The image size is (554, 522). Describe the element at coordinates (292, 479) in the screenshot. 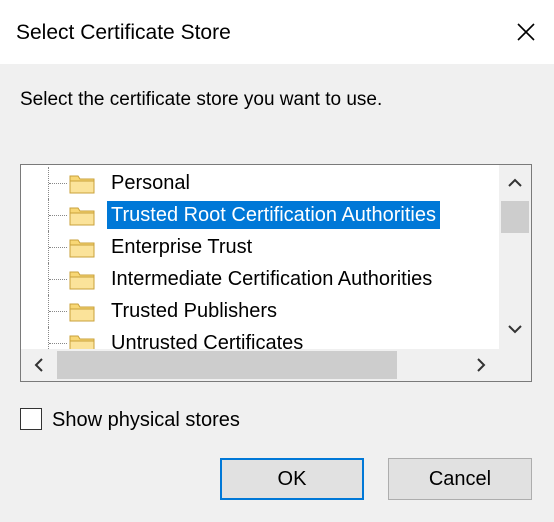

I see `ok-button: OK` at that location.